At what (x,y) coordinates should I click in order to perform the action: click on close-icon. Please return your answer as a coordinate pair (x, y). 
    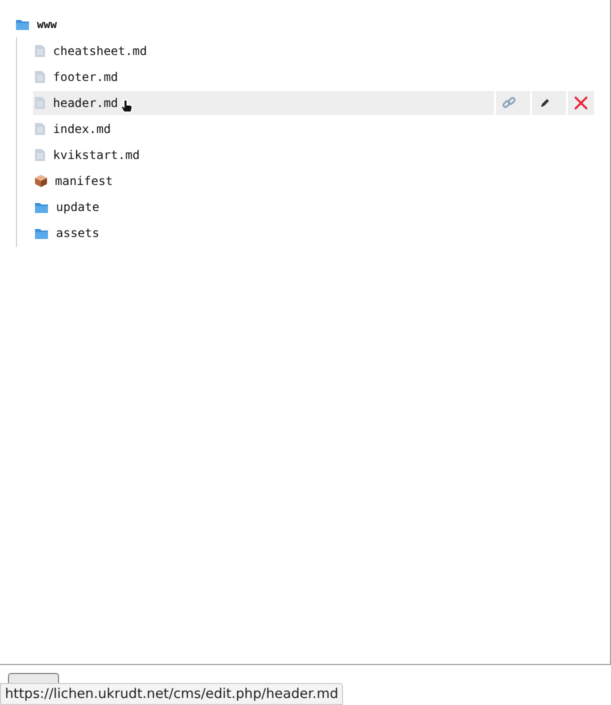
    Looking at the image, I should click on (581, 103).